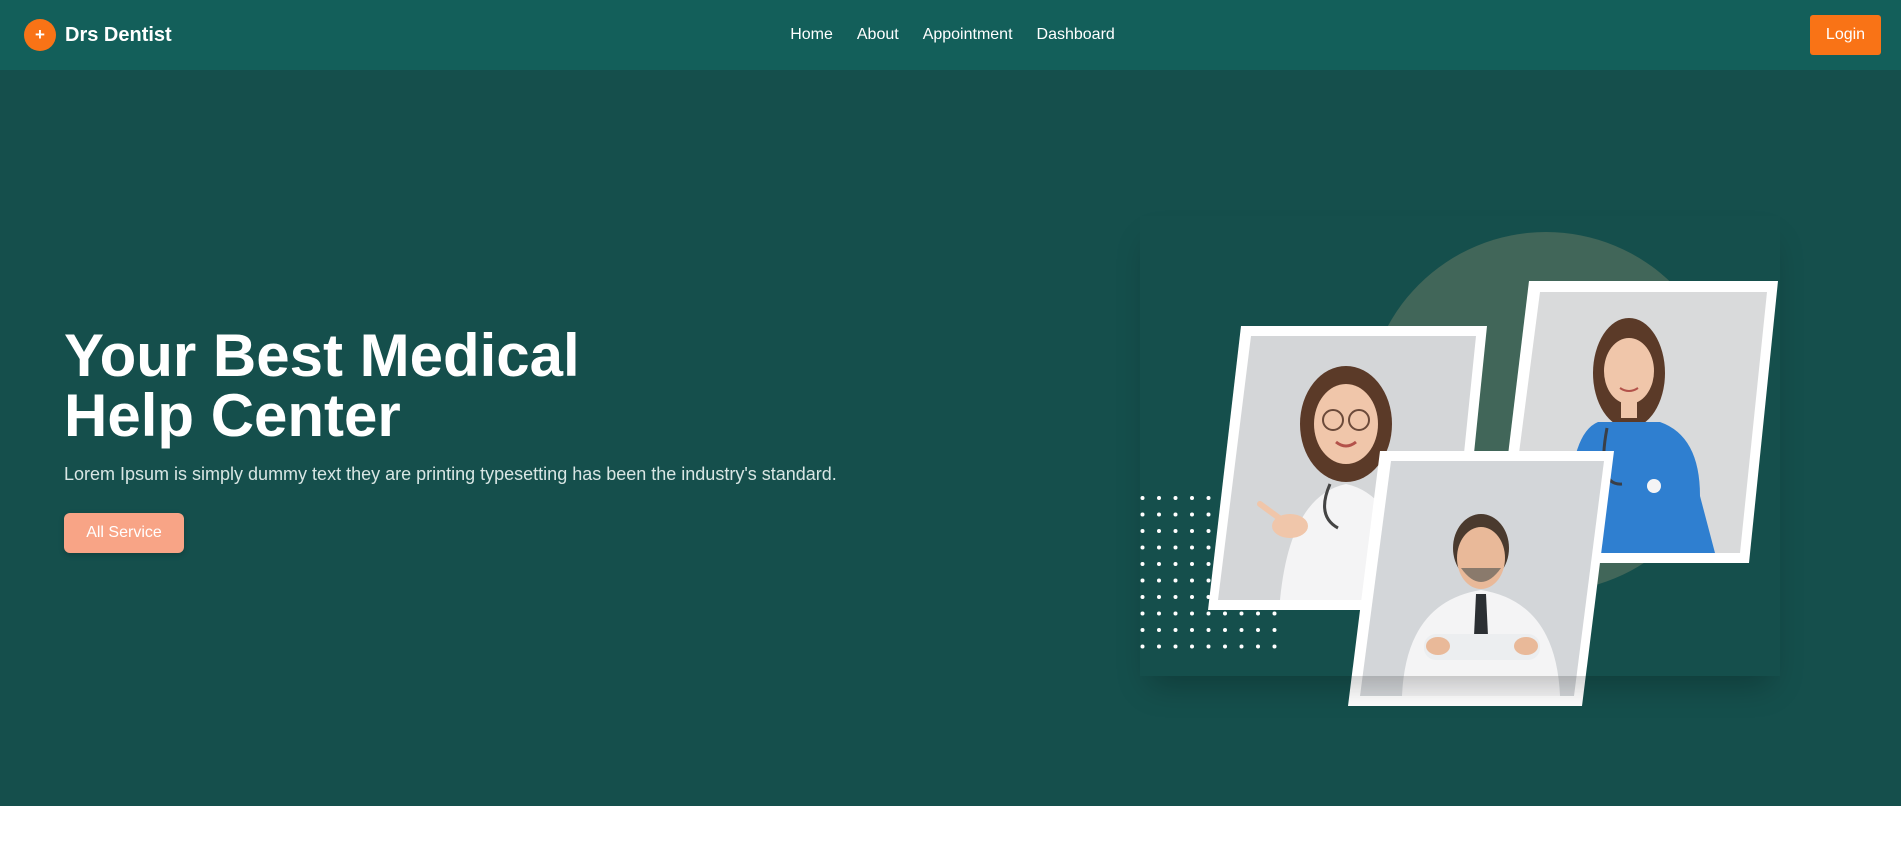 The width and height of the screenshot is (1901, 862). Describe the element at coordinates (878, 35) in the screenshot. I see `nav-link-about: About` at that location.